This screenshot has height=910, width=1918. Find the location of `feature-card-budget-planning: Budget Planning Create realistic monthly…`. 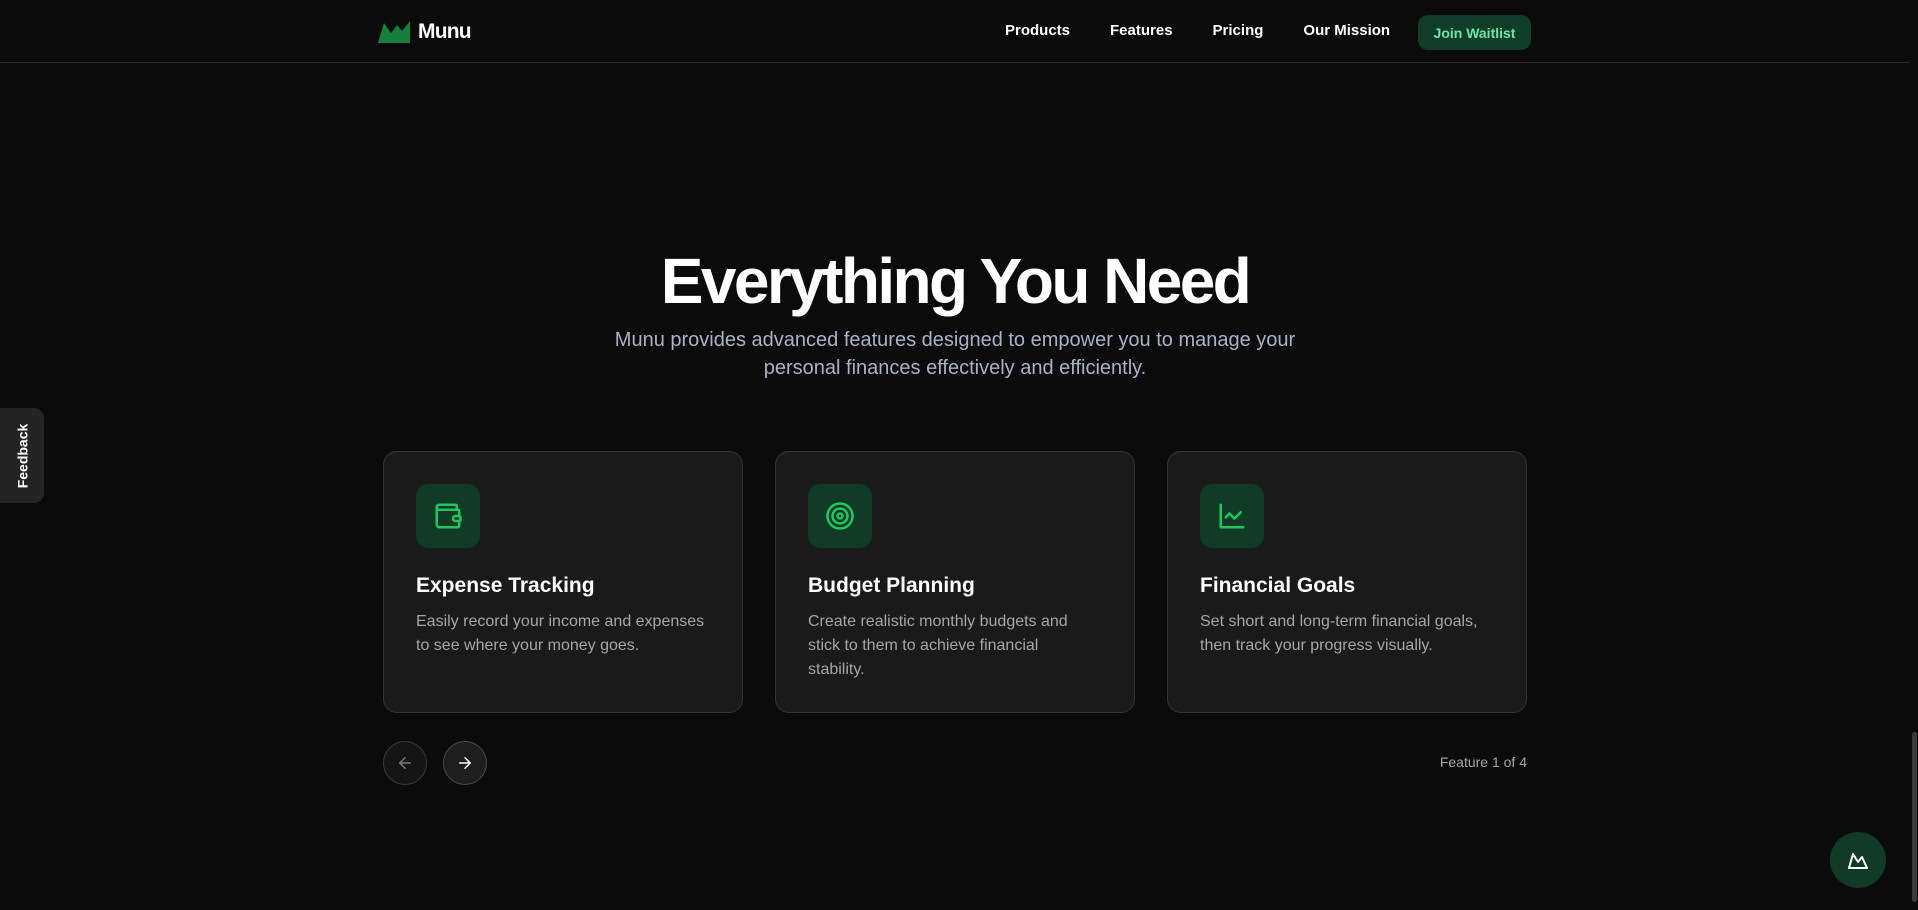

feature-card-budget-planning: Budget Planning Create realistic monthly… is located at coordinates (955, 582).